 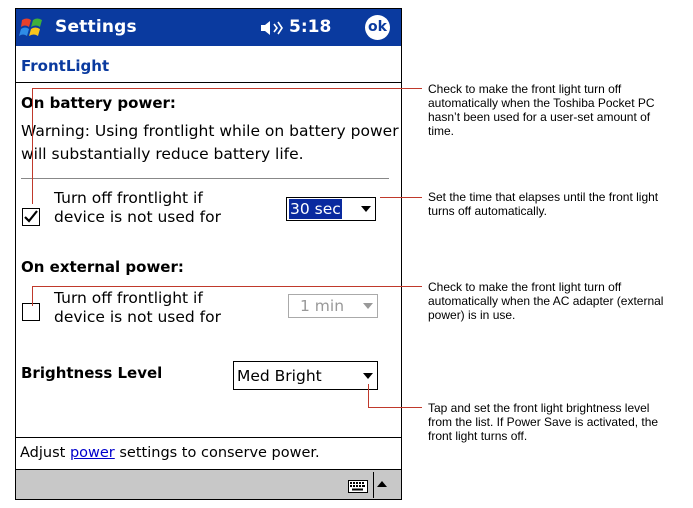 I want to click on external-checkbox-label-line2: device is not used for, so click(x=137, y=317).